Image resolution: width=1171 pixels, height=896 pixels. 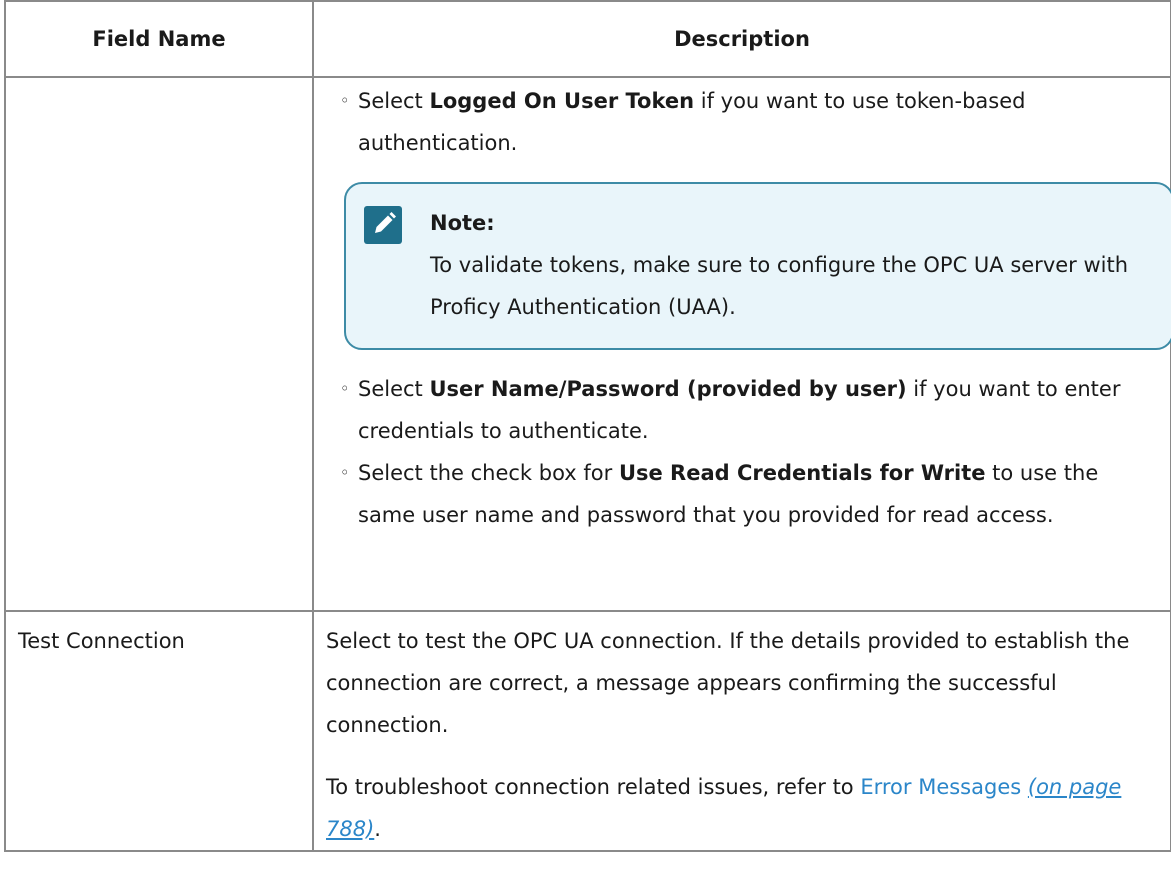 I want to click on list-item-prefix: Select the check box for, so click(x=488, y=473).